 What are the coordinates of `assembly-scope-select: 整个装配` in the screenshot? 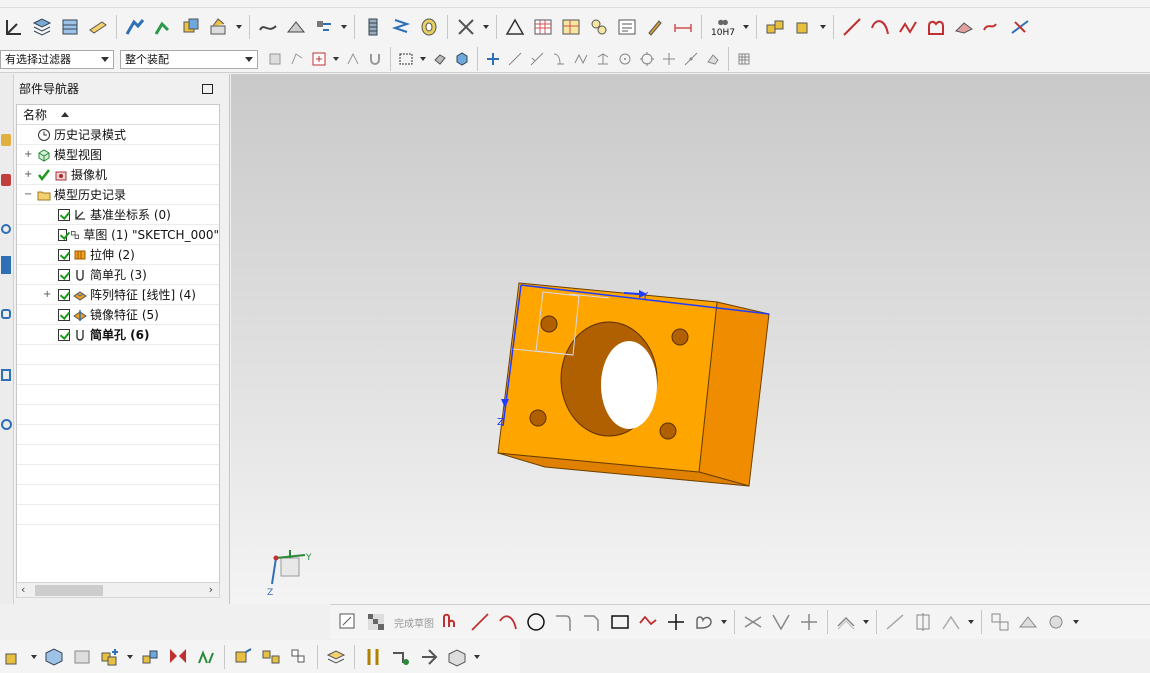 It's located at (189, 59).